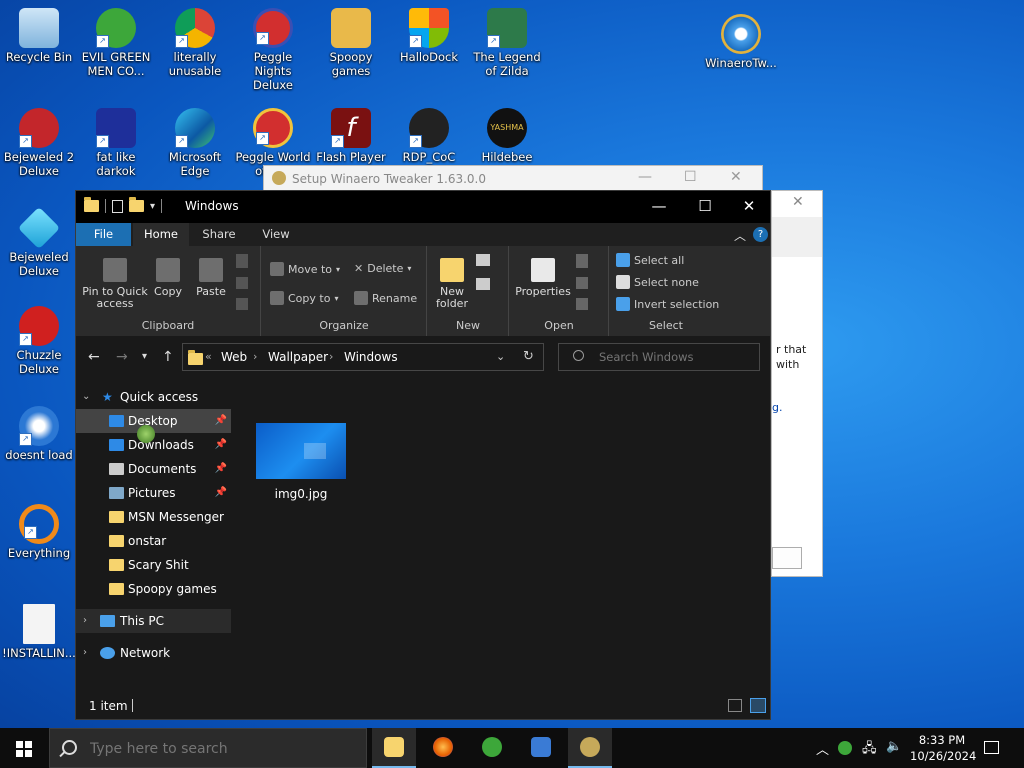  I want to click on setup-link: g., so click(777, 407).